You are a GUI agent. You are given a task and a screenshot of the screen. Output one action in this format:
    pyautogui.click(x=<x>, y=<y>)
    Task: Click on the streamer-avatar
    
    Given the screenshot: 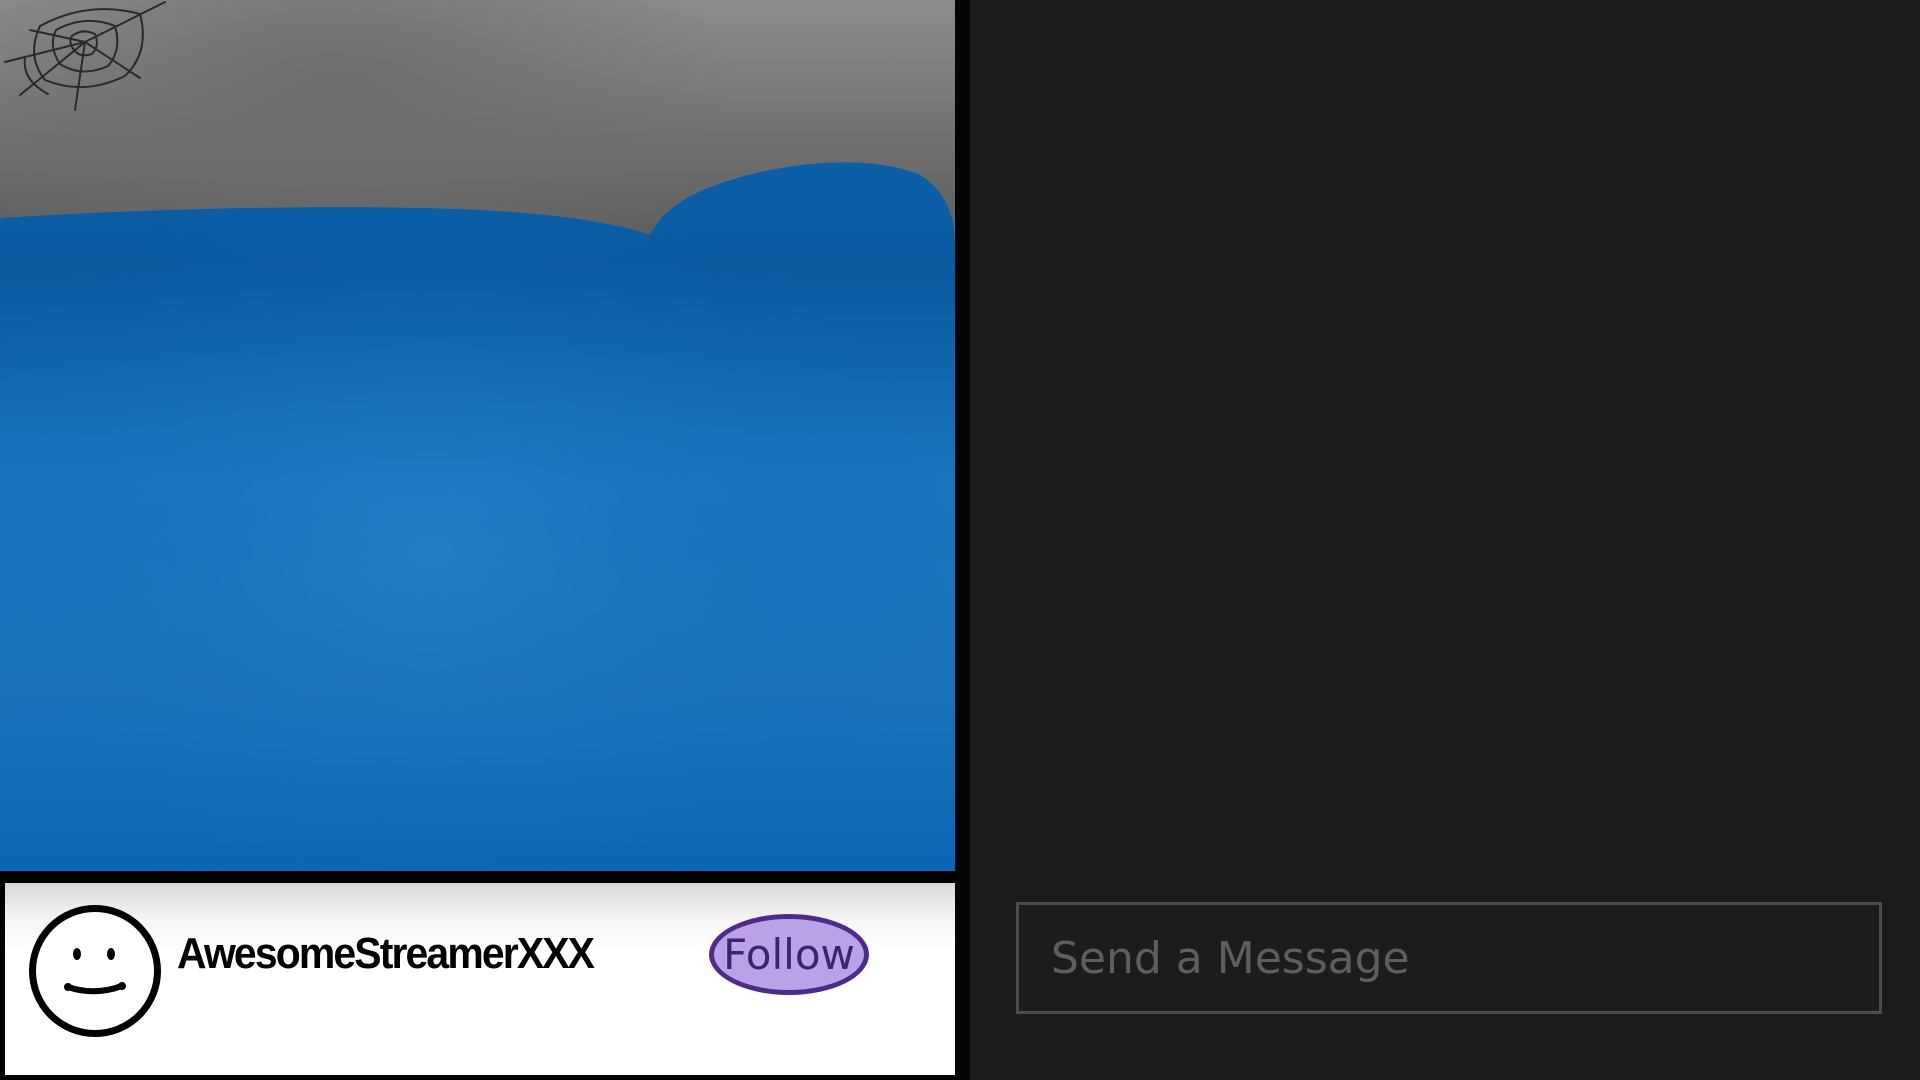 What is the action you would take?
    pyautogui.click(x=95, y=971)
    